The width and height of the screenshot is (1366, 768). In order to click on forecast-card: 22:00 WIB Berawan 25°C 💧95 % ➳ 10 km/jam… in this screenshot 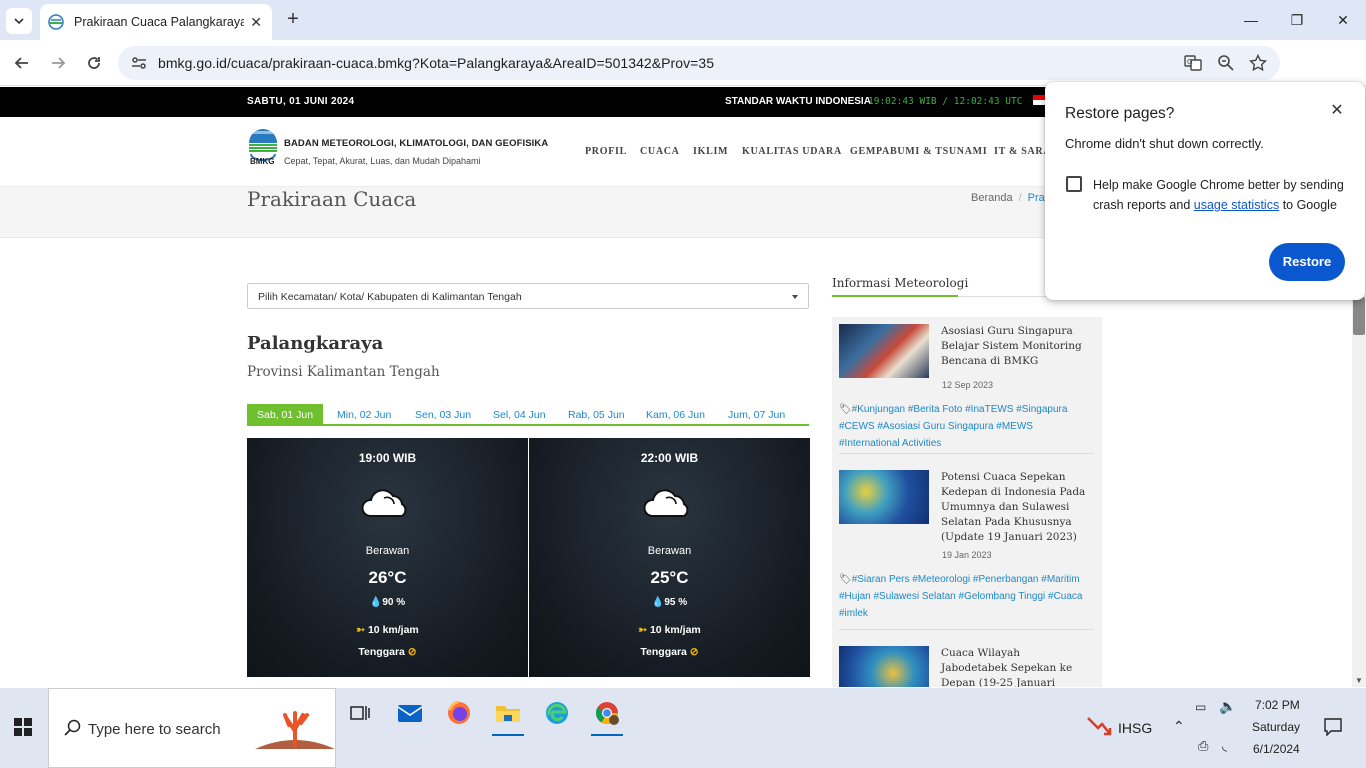, I will do `click(669, 557)`.